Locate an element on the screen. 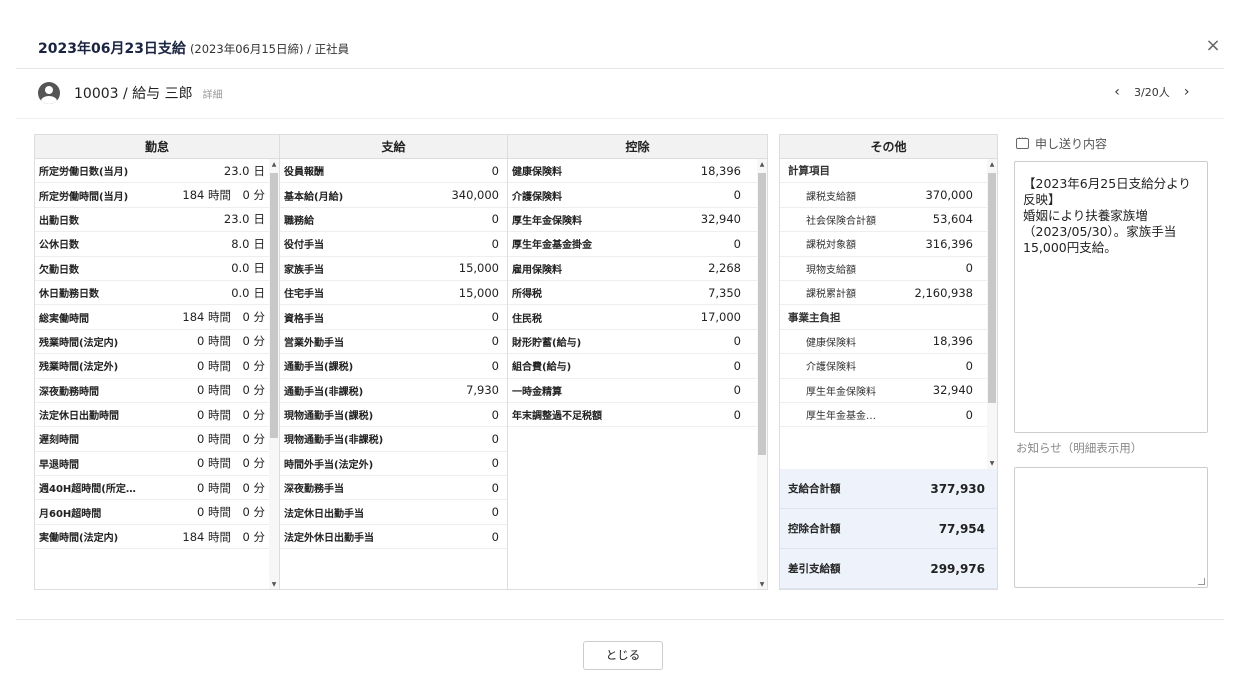 This screenshot has width=1240, height=700. other-label: 厚生年金保険料 is located at coordinates (841, 392).